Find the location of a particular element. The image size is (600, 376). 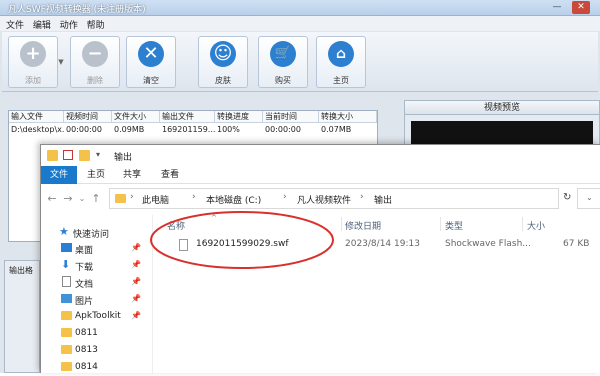

red-circle-annotation is located at coordinates (242, 240).